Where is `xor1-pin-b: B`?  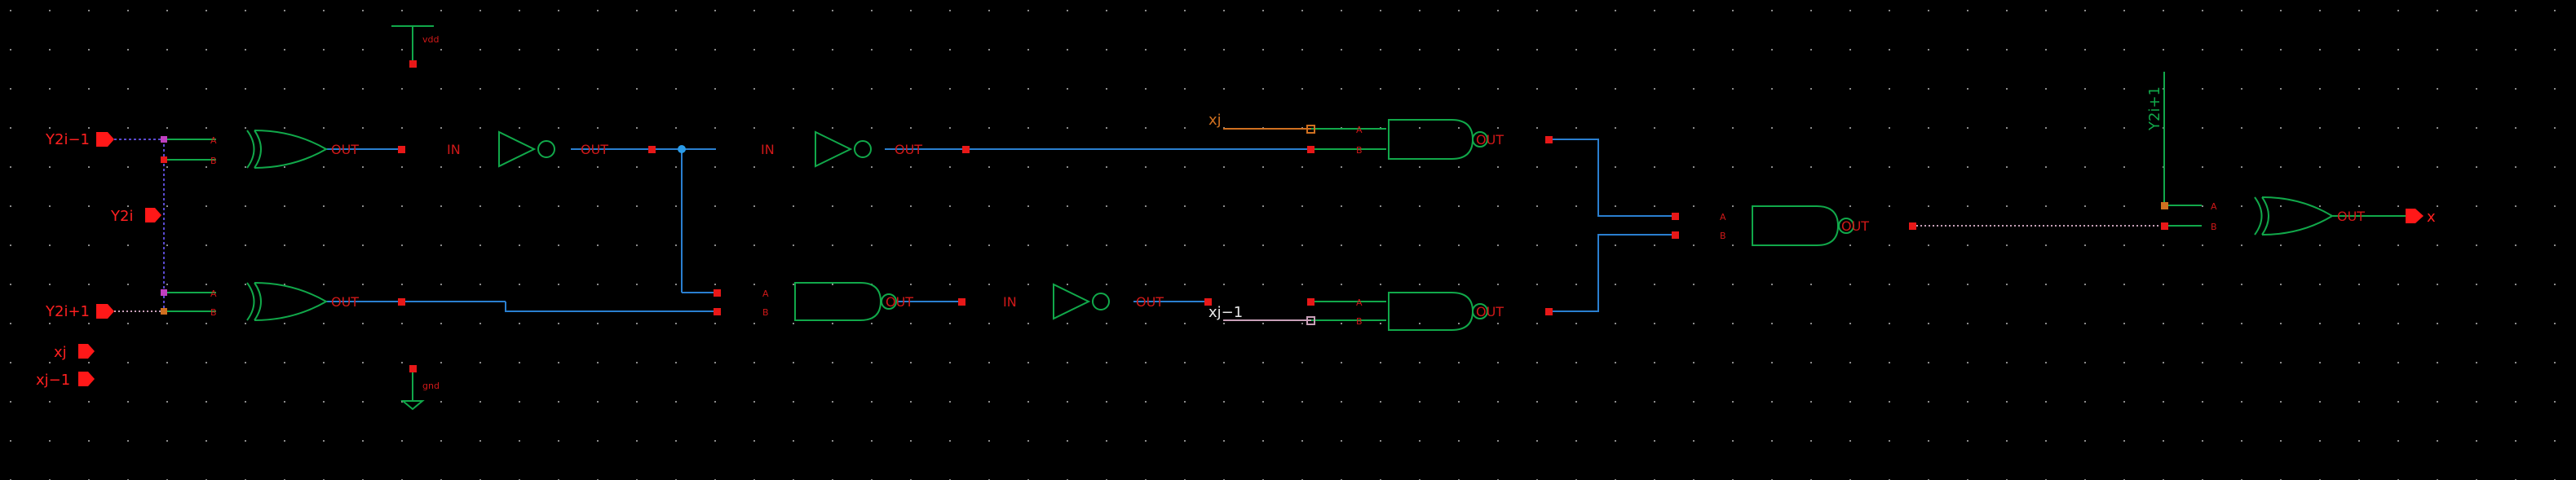 xor1-pin-b: B is located at coordinates (213, 161).